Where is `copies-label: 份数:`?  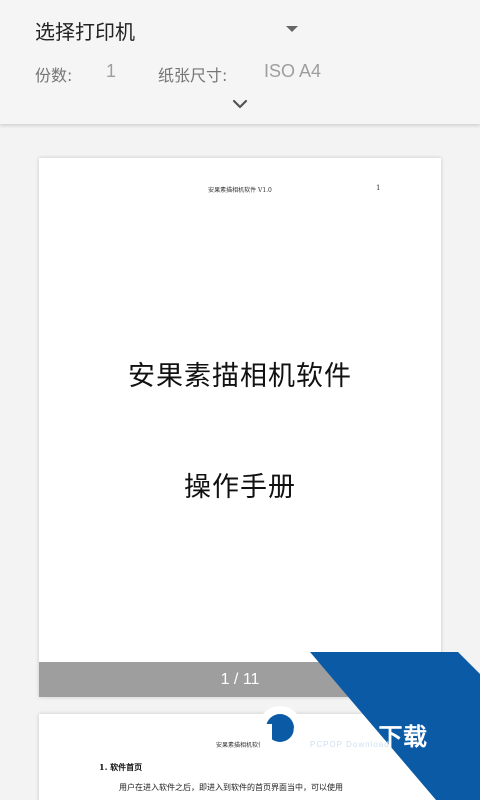
copies-label: 份数: is located at coordinates (54, 75).